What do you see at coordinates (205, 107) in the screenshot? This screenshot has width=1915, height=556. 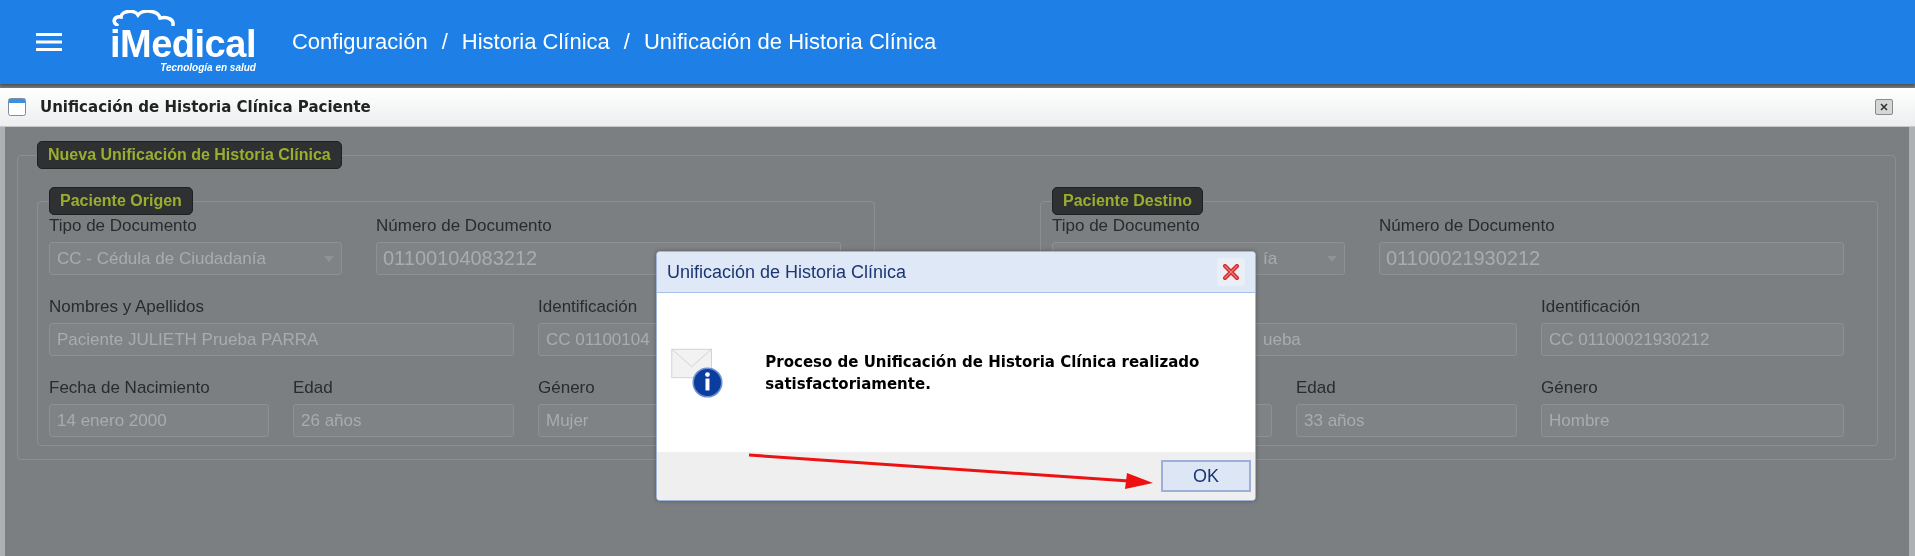 I see `panel-title: Unificación de Historia Clínica Paciente` at bounding box center [205, 107].